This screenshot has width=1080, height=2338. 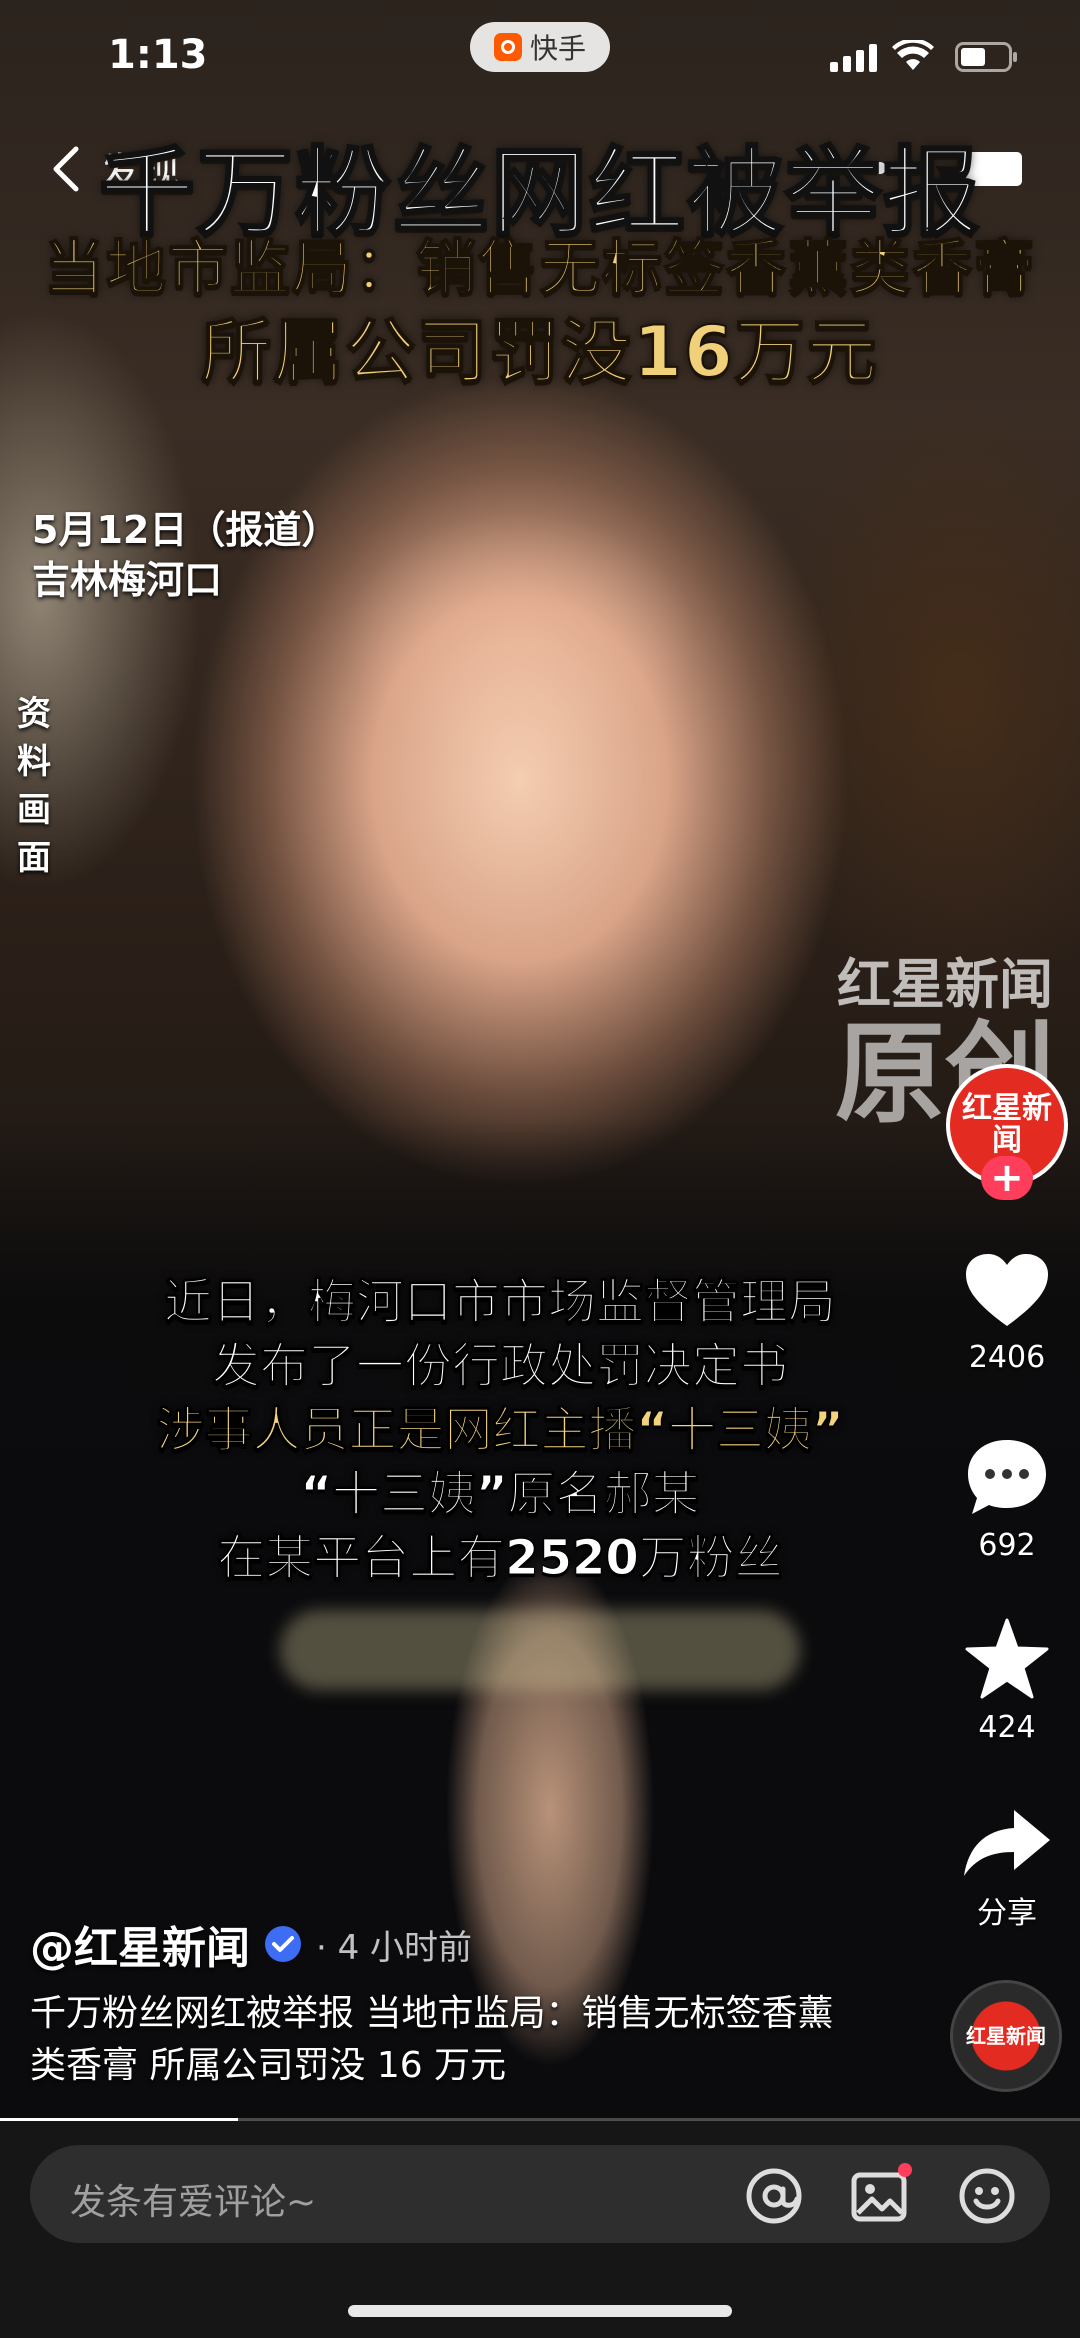 I want to click on favorite-button: 424, so click(x=1007, y=1681).